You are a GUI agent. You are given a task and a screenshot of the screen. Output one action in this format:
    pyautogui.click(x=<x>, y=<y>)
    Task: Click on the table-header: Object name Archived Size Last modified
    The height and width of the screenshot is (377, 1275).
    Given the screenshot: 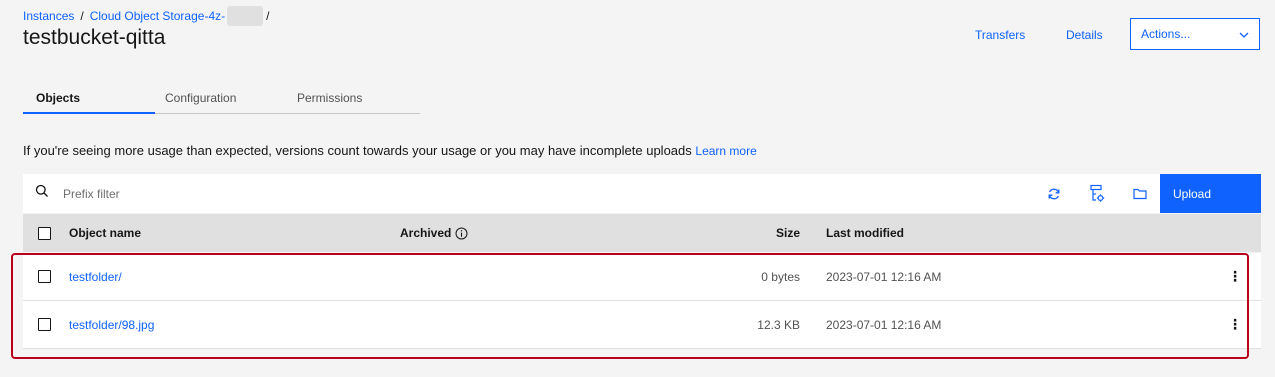 What is the action you would take?
    pyautogui.click(x=642, y=233)
    